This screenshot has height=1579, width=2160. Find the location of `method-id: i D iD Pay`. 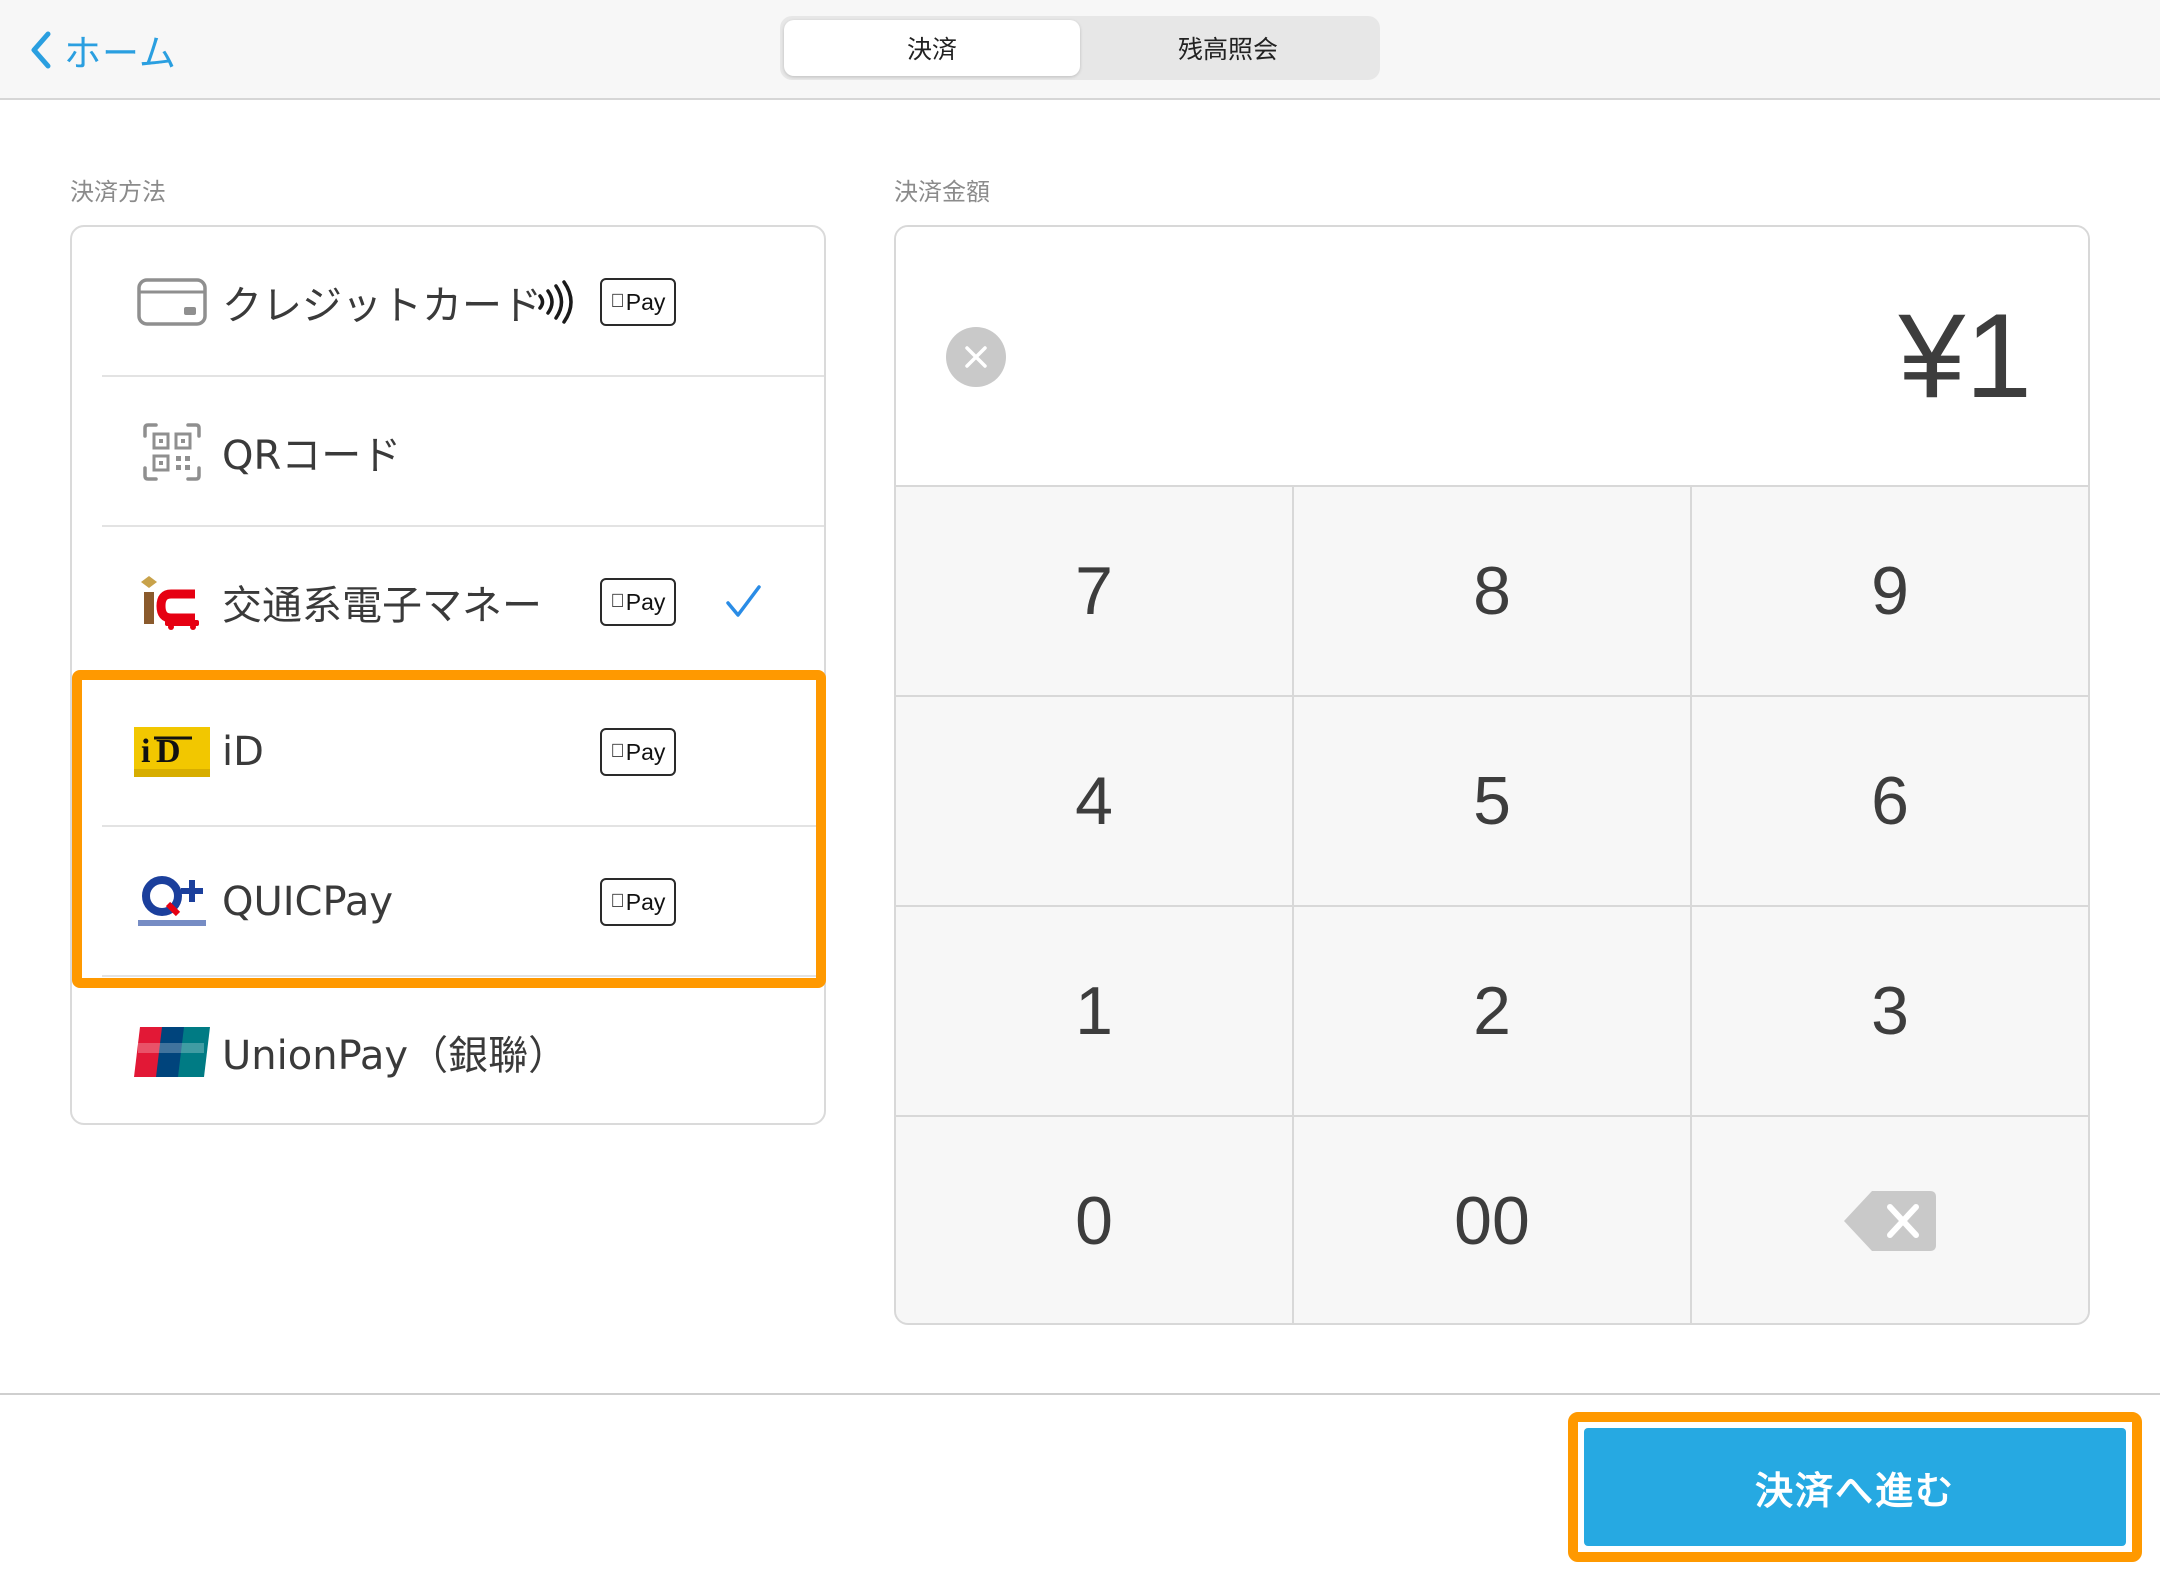

method-id: i D iD Pay is located at coordinates (448, 752).